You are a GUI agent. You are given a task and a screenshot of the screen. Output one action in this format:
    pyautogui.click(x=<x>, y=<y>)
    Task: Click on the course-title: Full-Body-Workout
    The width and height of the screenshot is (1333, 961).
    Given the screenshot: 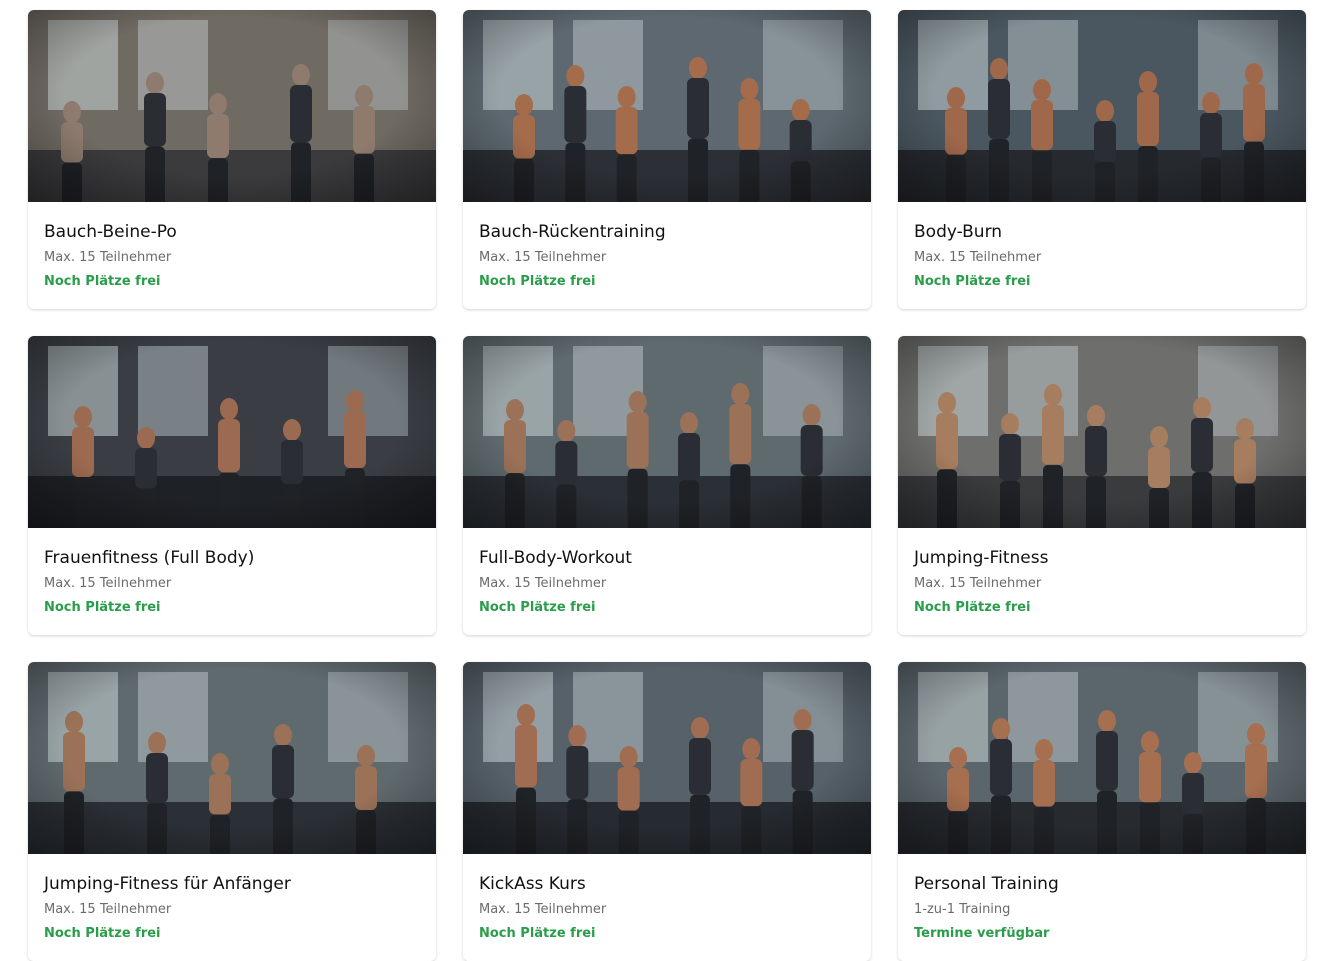 What is the action you would take?
    pyautogui.click(x=555, y=558)
    